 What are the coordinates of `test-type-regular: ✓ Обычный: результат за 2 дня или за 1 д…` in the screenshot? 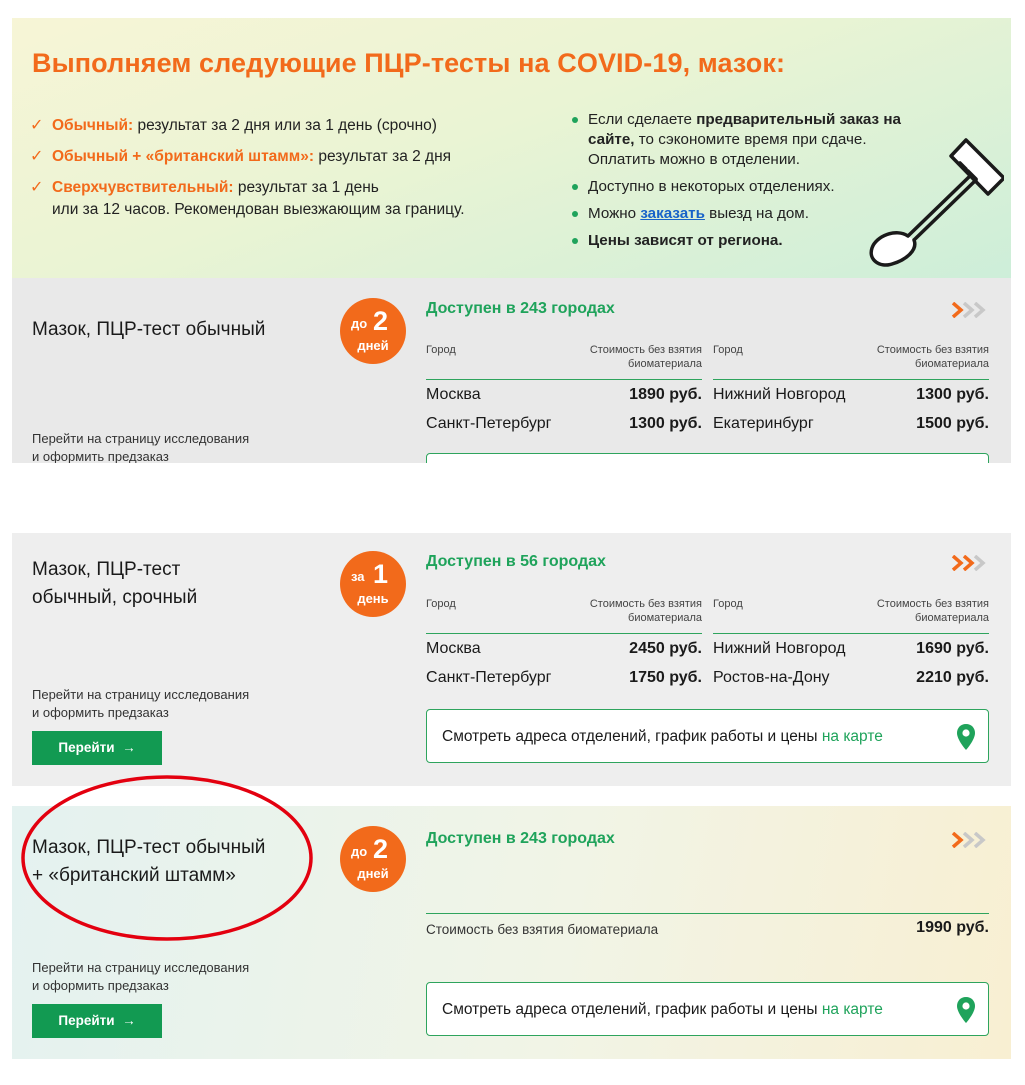 It's located at (245, 125).